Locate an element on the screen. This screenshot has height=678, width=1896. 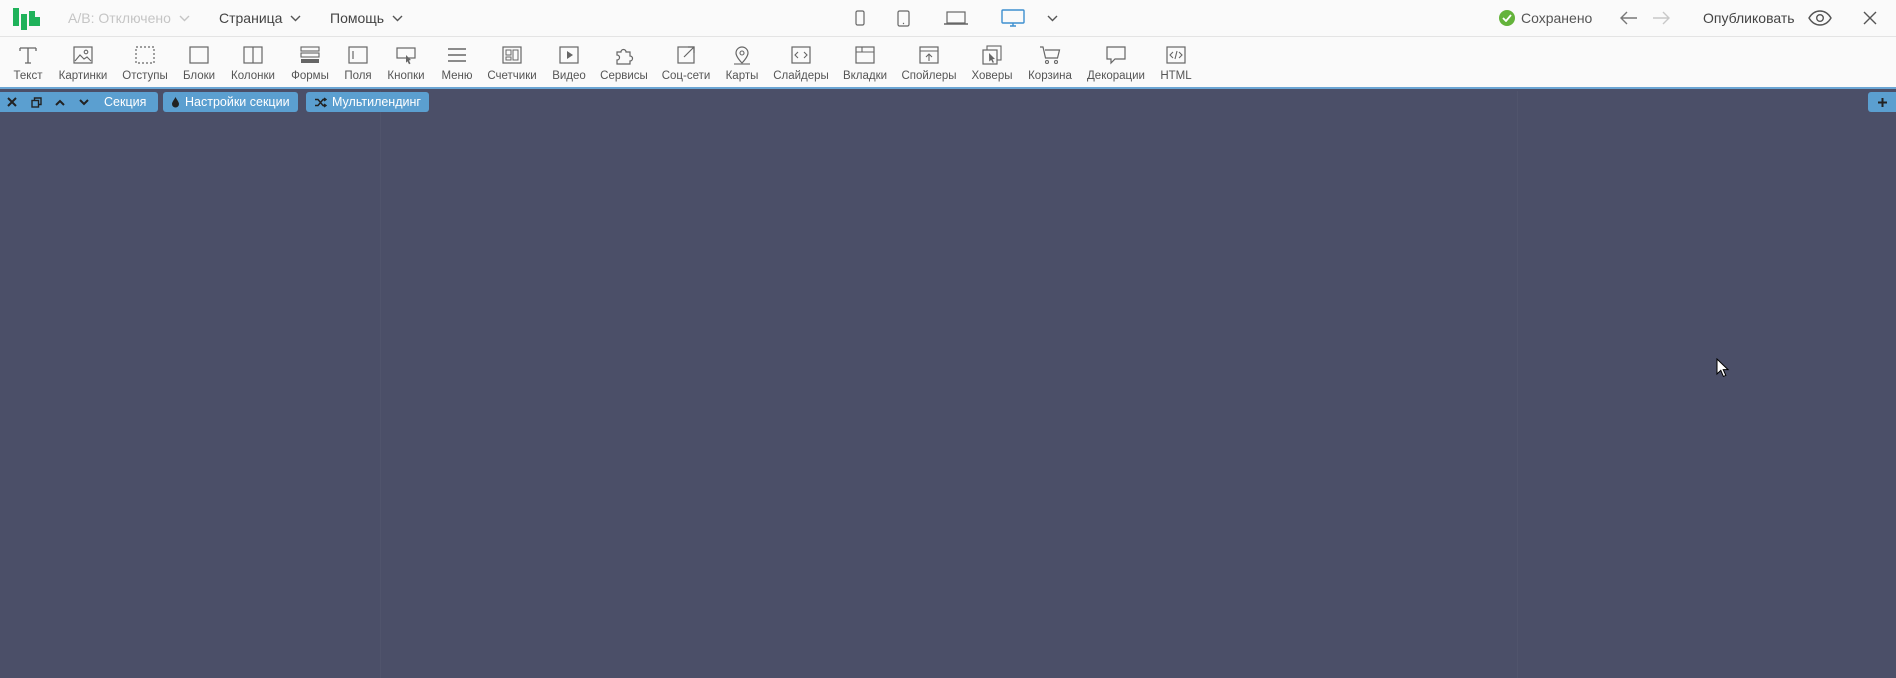
code-icon is located at coordinates (1176, 55).